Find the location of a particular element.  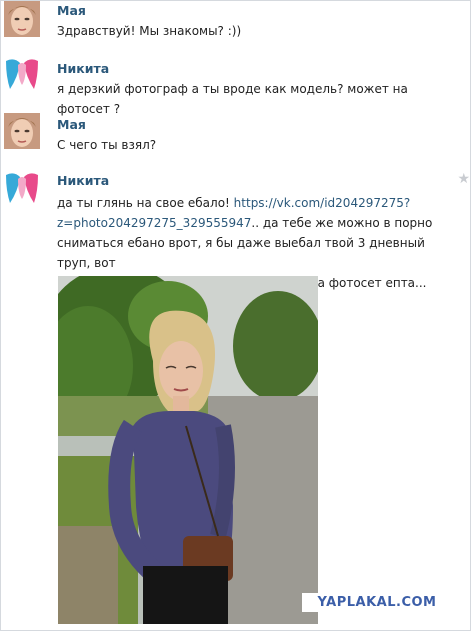

message-text: Здравствуй! Мы знакомы? :)) is located at coordinates (149, 31).